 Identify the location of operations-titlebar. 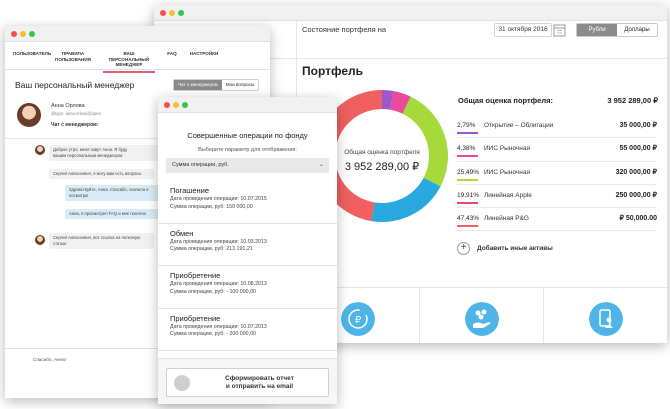
(247, 105).